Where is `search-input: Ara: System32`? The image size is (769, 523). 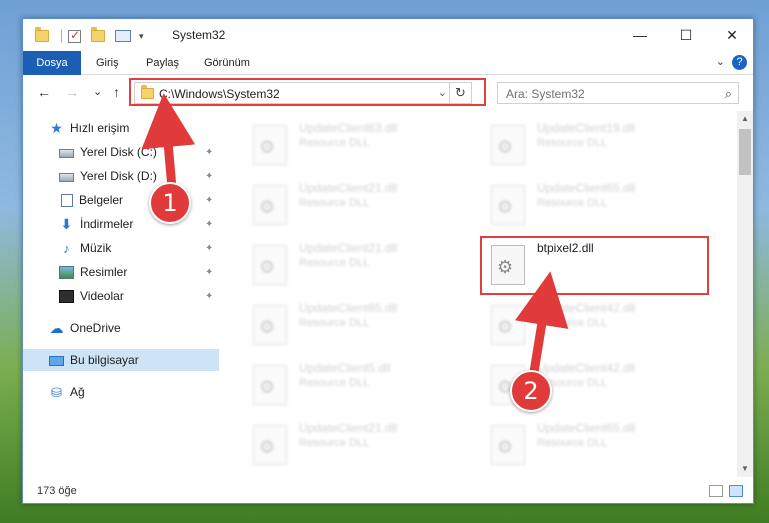
search-input: Ara: System32 is located at coordinates (545, 94).